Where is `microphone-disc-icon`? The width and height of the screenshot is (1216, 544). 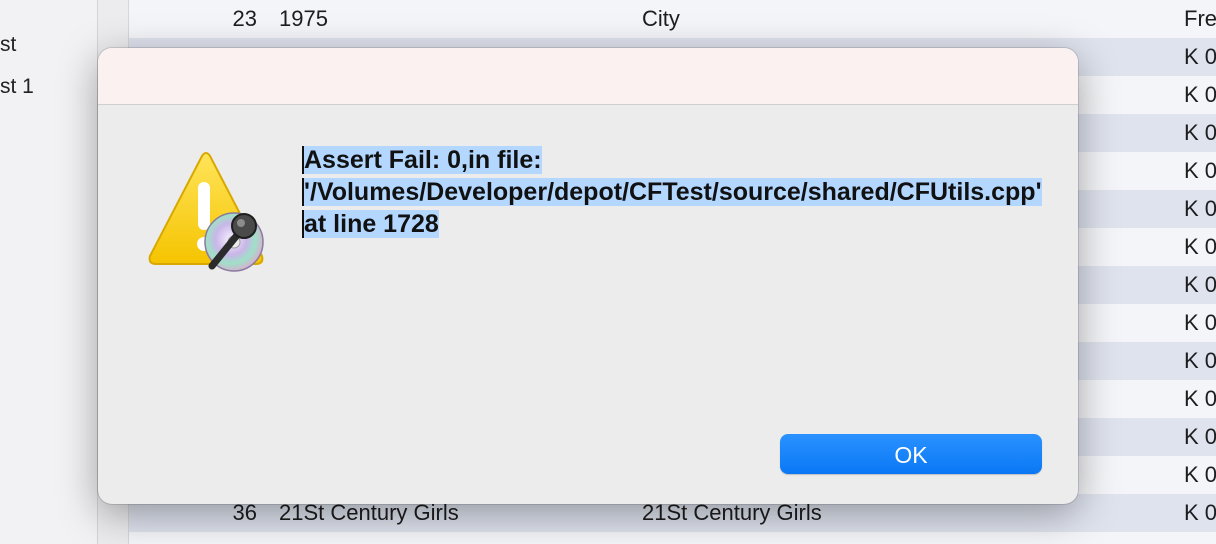
microphone-disc-icon is located at coordinates (234, 242).